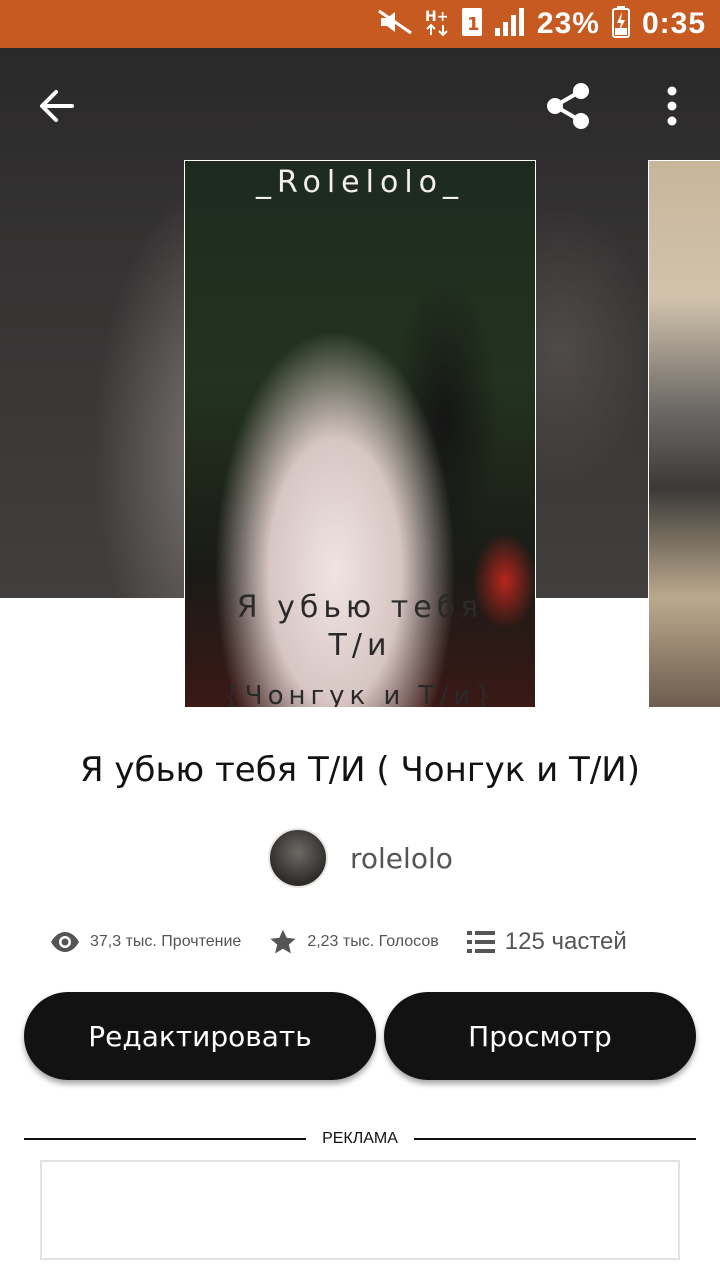 This screenshot has height=1280, width=720. Describe the element at coordinates (65, 942) in the screenshot. I see `eye-icon` at that location.